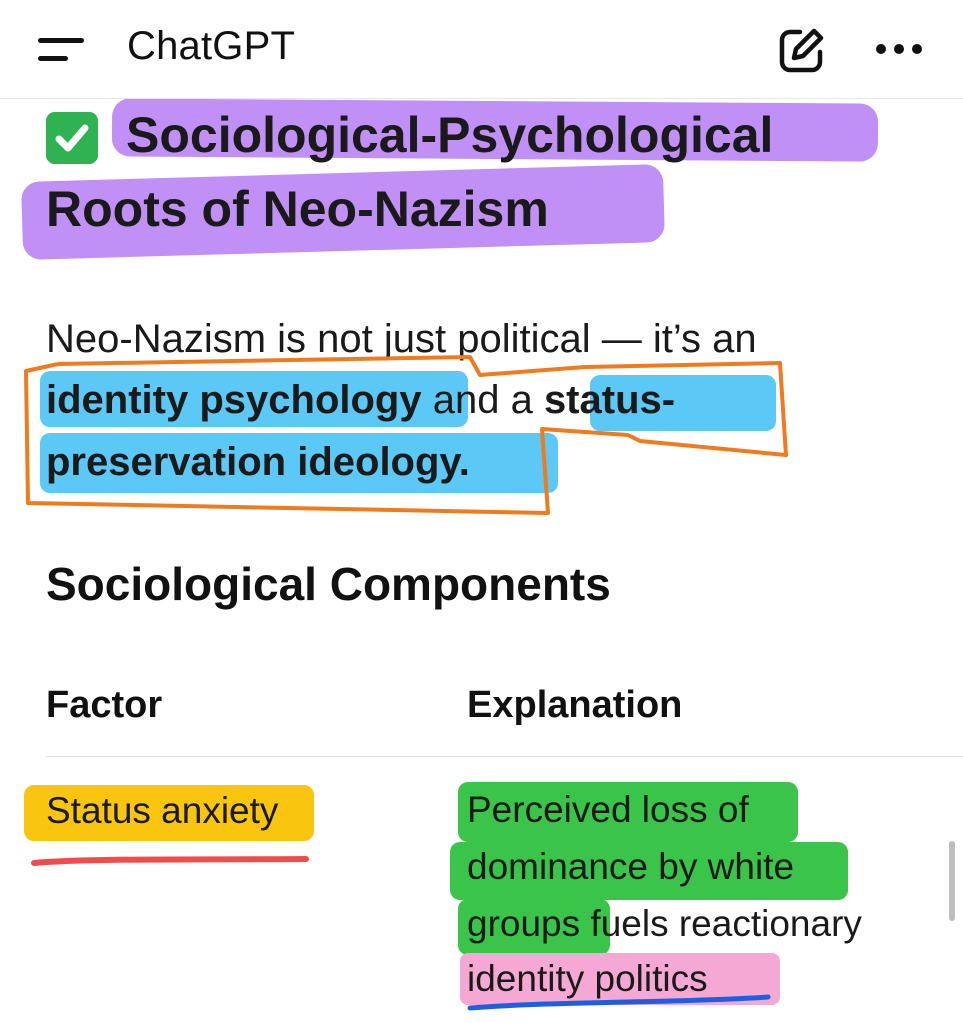  I want to click on scrollbar, so click(952, 881).